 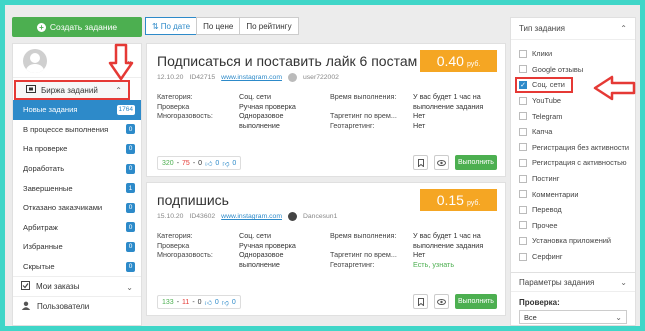 What do you see at coordinates (77, 188) in the screenshot?
I see `sidebar-item-completed: Завершенные 1` at bounding box center [77, 188].